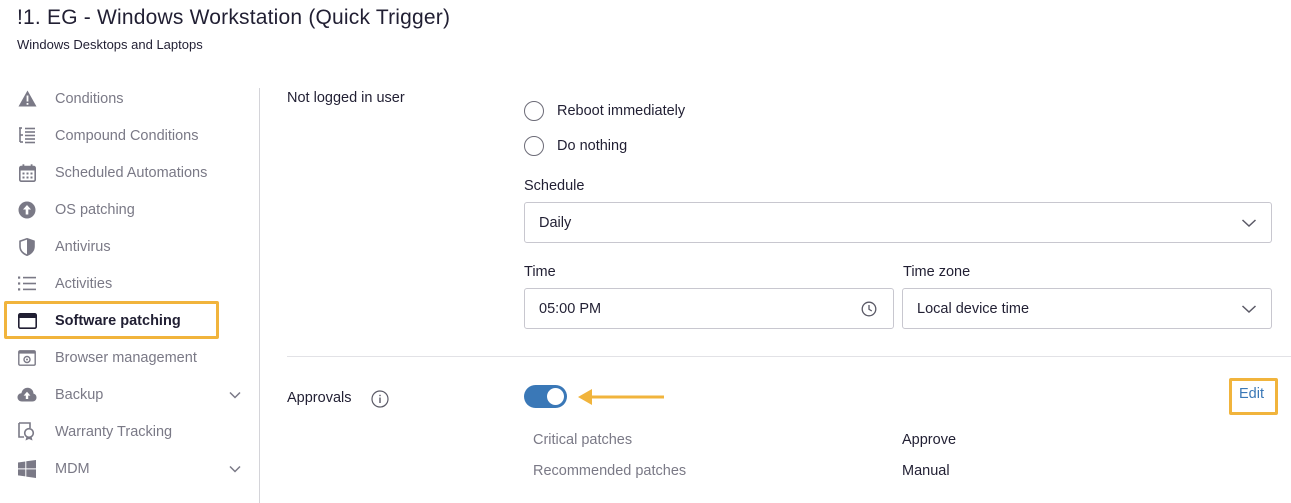  Describe the element at coordinates (83, 246) in the screenshot. I see `sidebar-item-label: Antivirus` at that location.